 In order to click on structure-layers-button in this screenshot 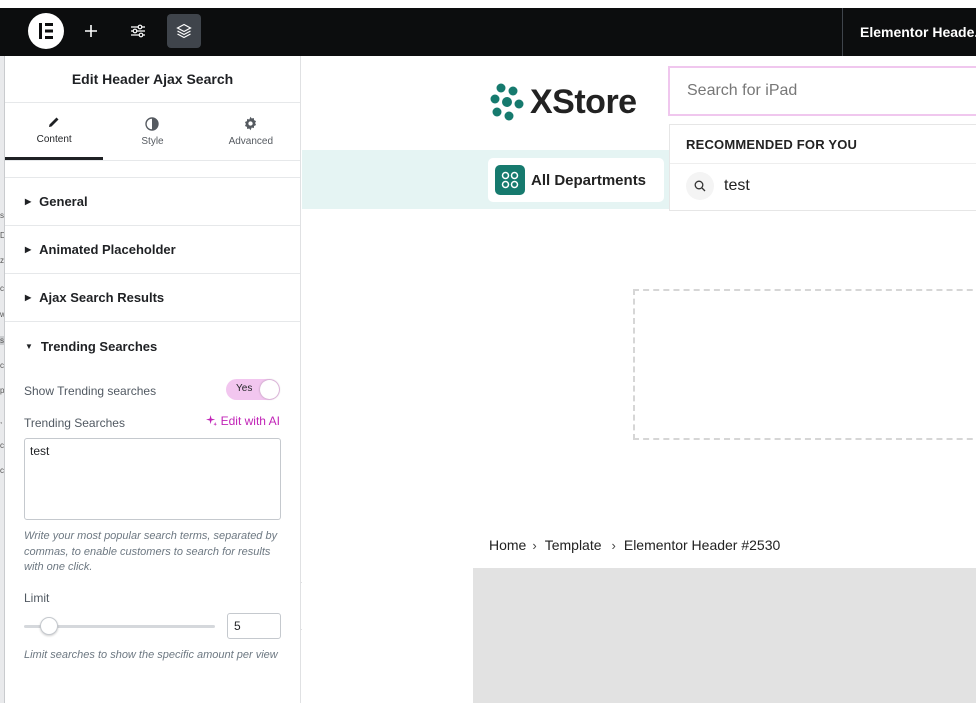, I will do `click(184, 31)`.